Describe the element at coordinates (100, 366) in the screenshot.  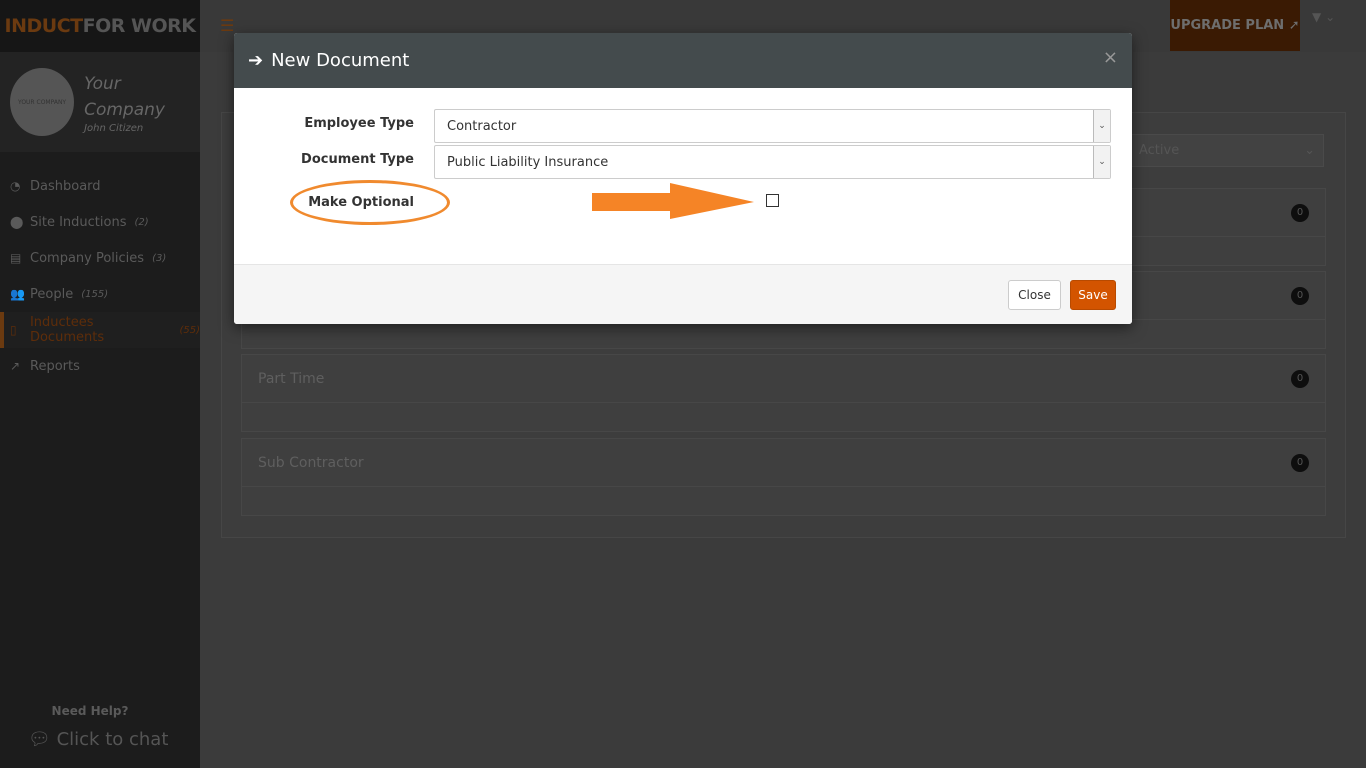
I see `sidebar-item-reports: ↗ Reports` at that location.